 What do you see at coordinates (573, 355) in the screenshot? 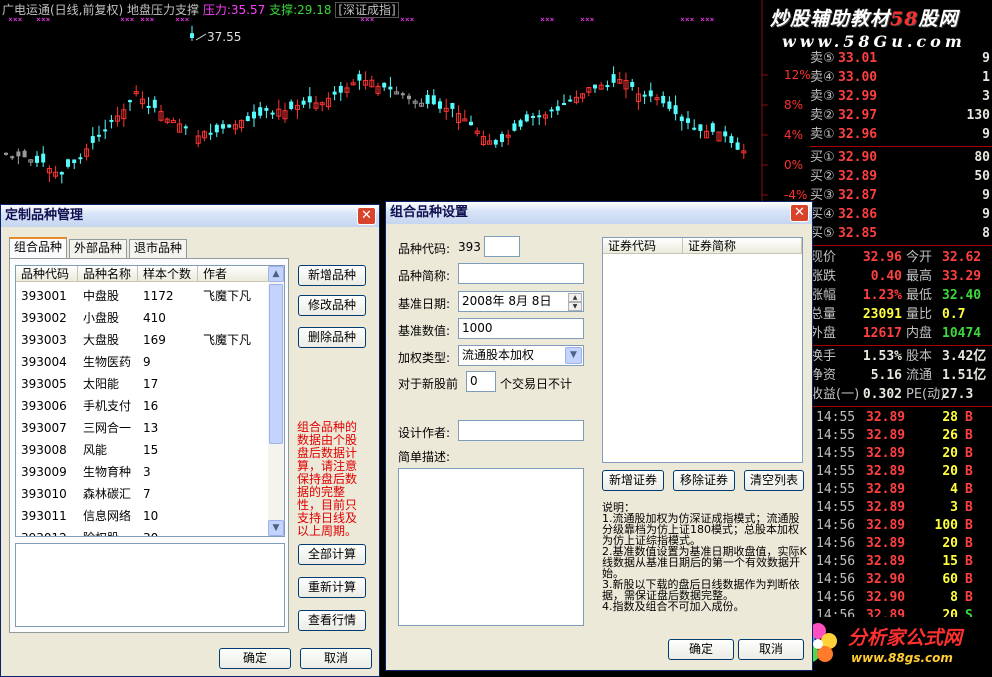
I see `chevron-down-icon: ▼` at bounding box center [573, 355].